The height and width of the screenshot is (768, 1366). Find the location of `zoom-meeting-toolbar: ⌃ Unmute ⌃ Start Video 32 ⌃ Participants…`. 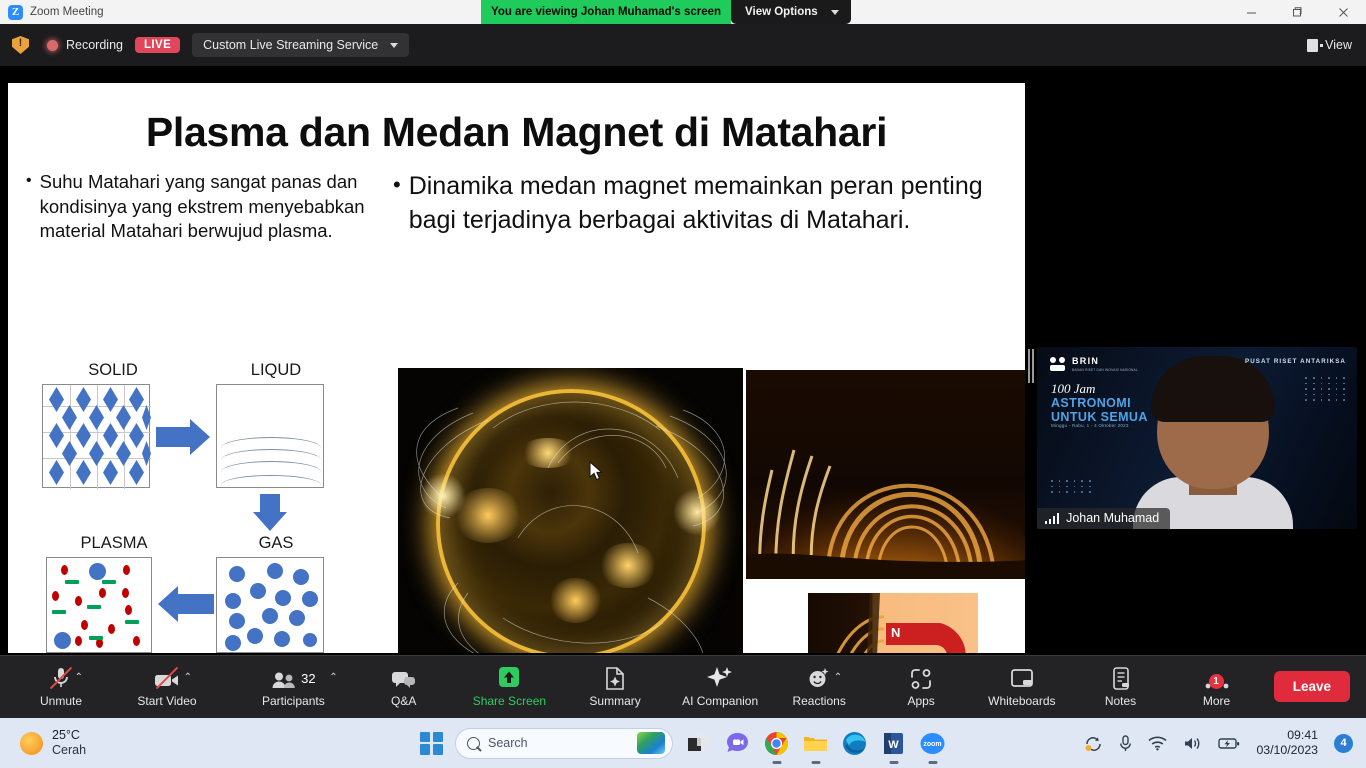

zoom-meeting-toolbar: ⌃ Unmute ⌃ Start Video 32 ⌃ Participants… is located at coordinates (683, 686).